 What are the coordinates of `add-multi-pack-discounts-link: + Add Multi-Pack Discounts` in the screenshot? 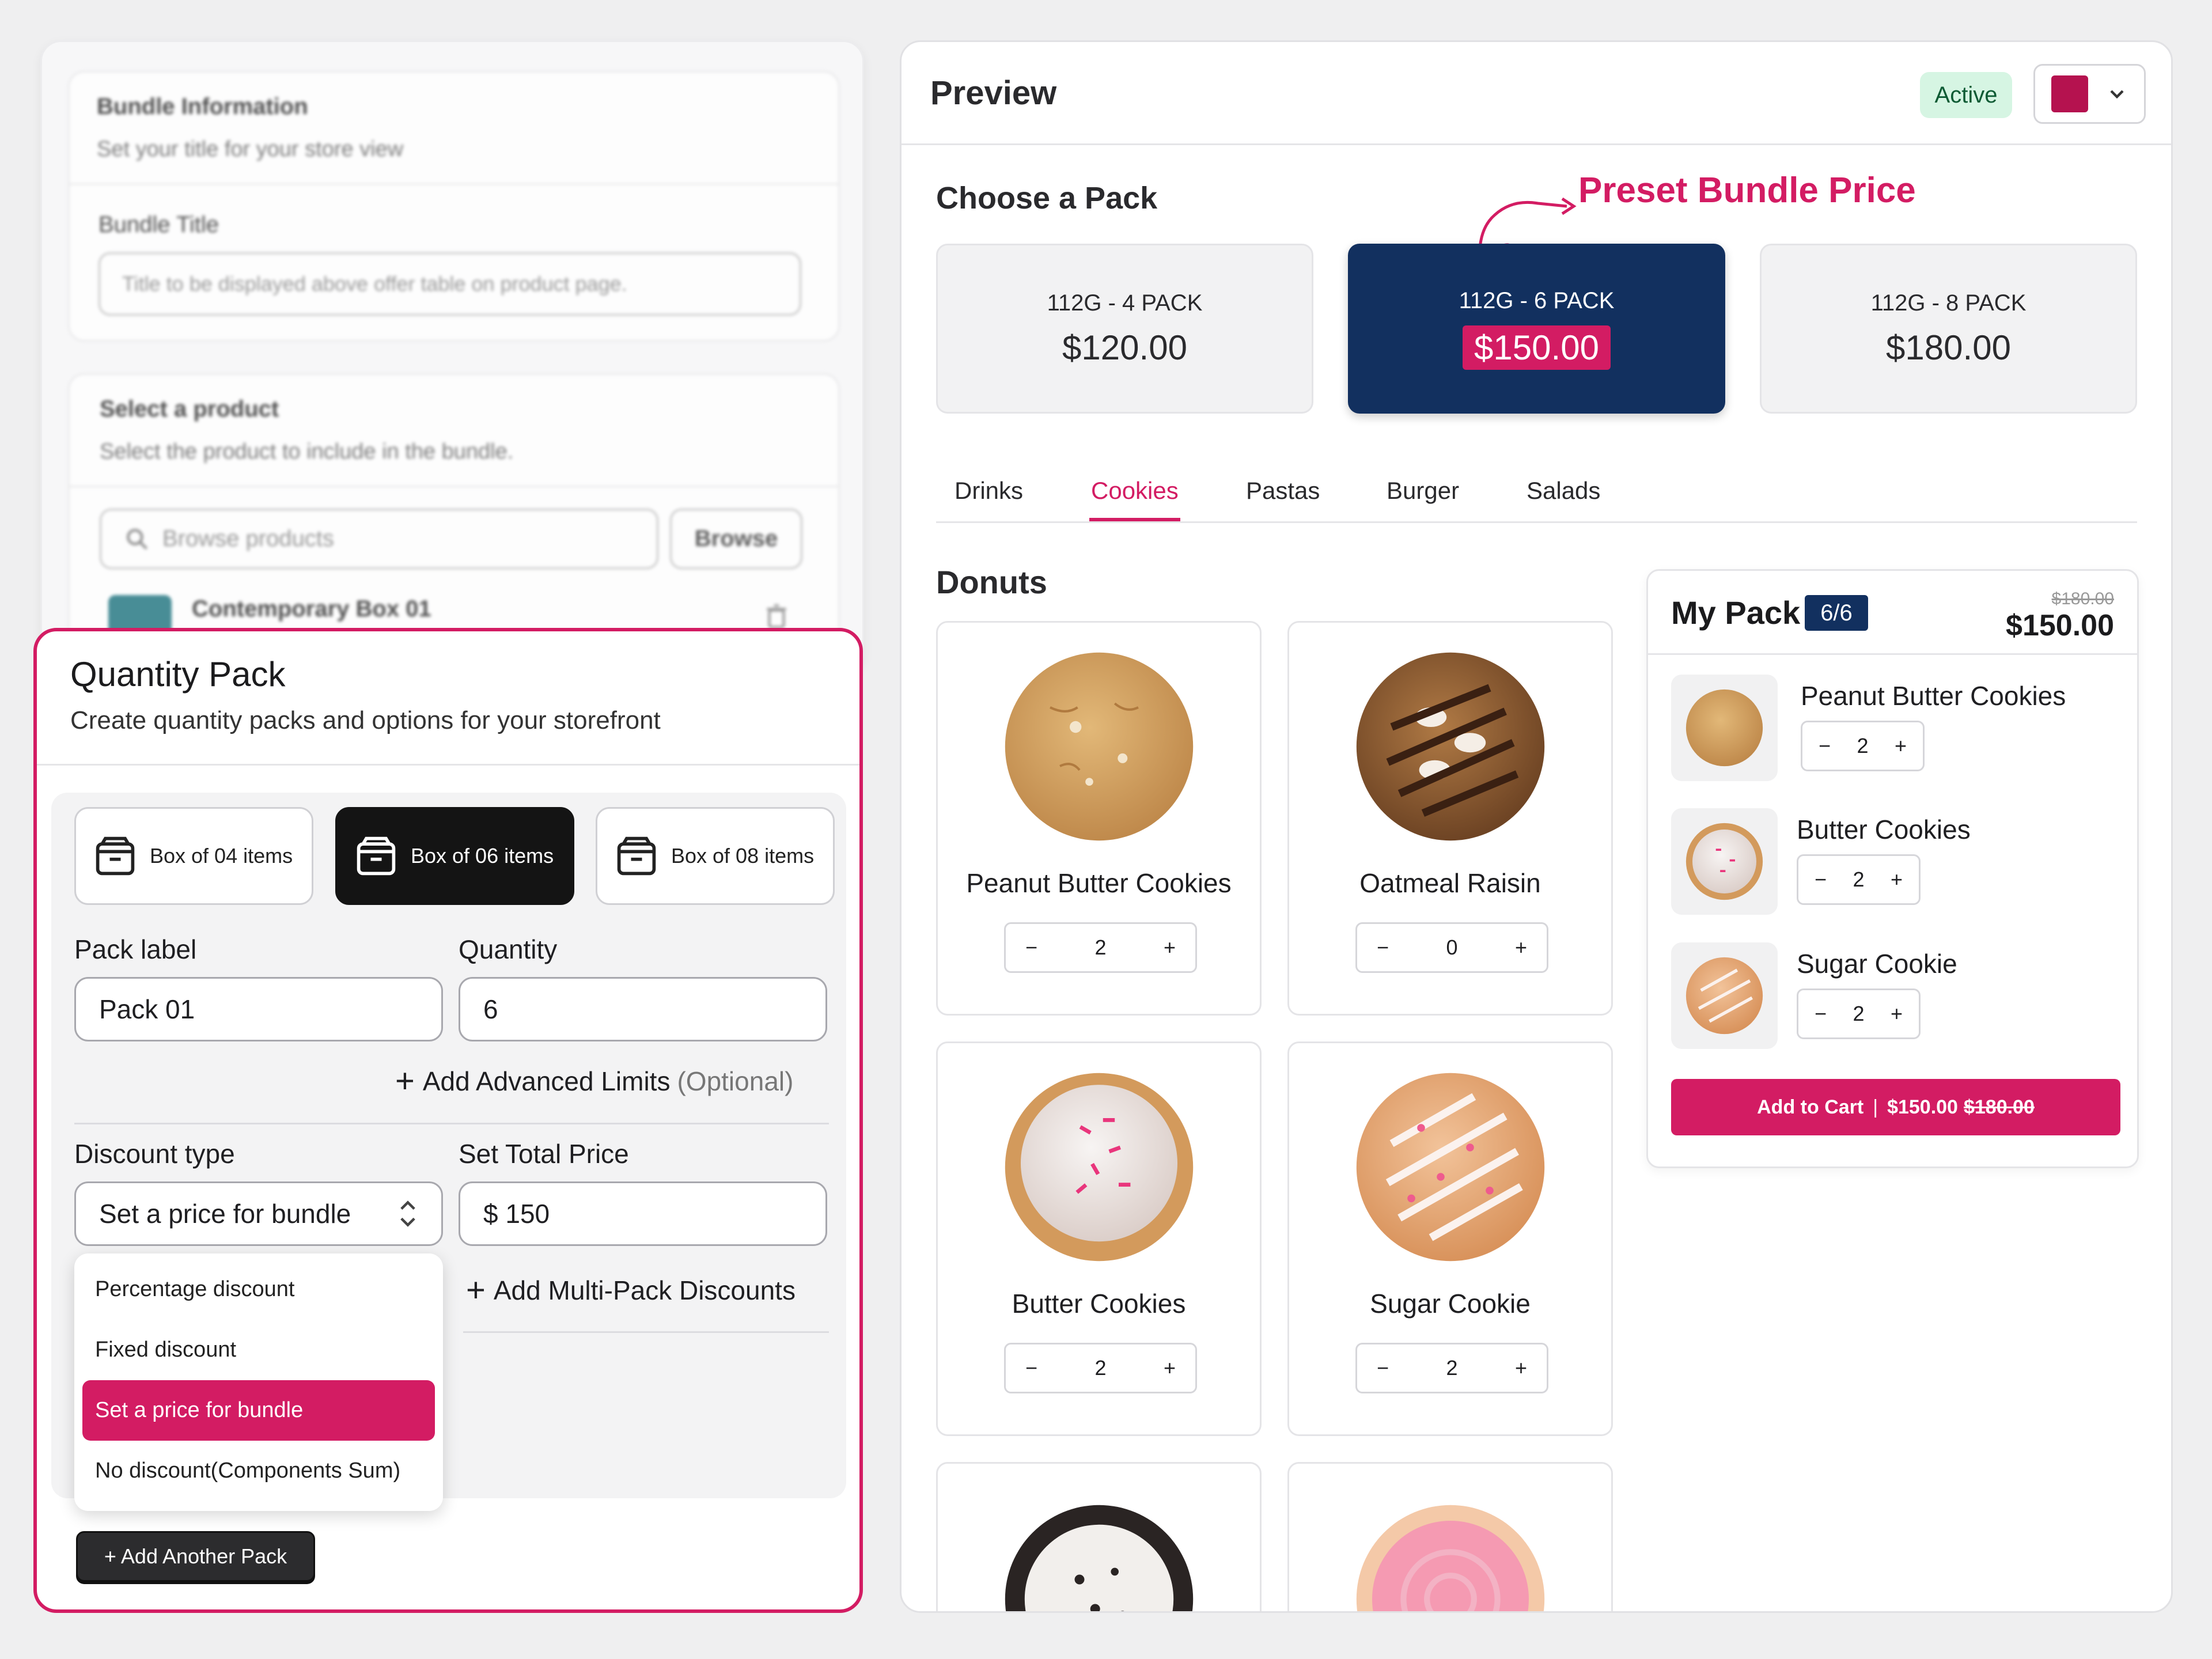 It's located at (631, 1290).